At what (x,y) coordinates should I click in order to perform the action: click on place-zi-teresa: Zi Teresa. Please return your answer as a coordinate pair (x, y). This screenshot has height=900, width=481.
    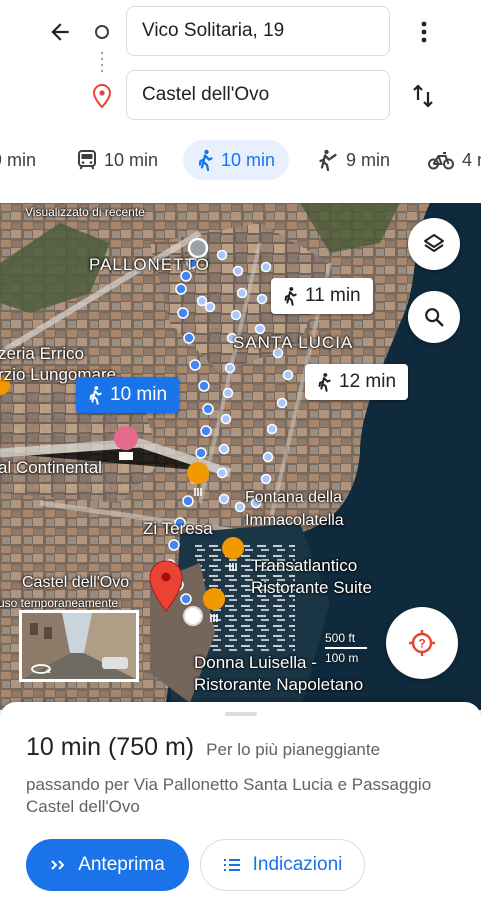
    Looking at the image, I should click on (178, 529).